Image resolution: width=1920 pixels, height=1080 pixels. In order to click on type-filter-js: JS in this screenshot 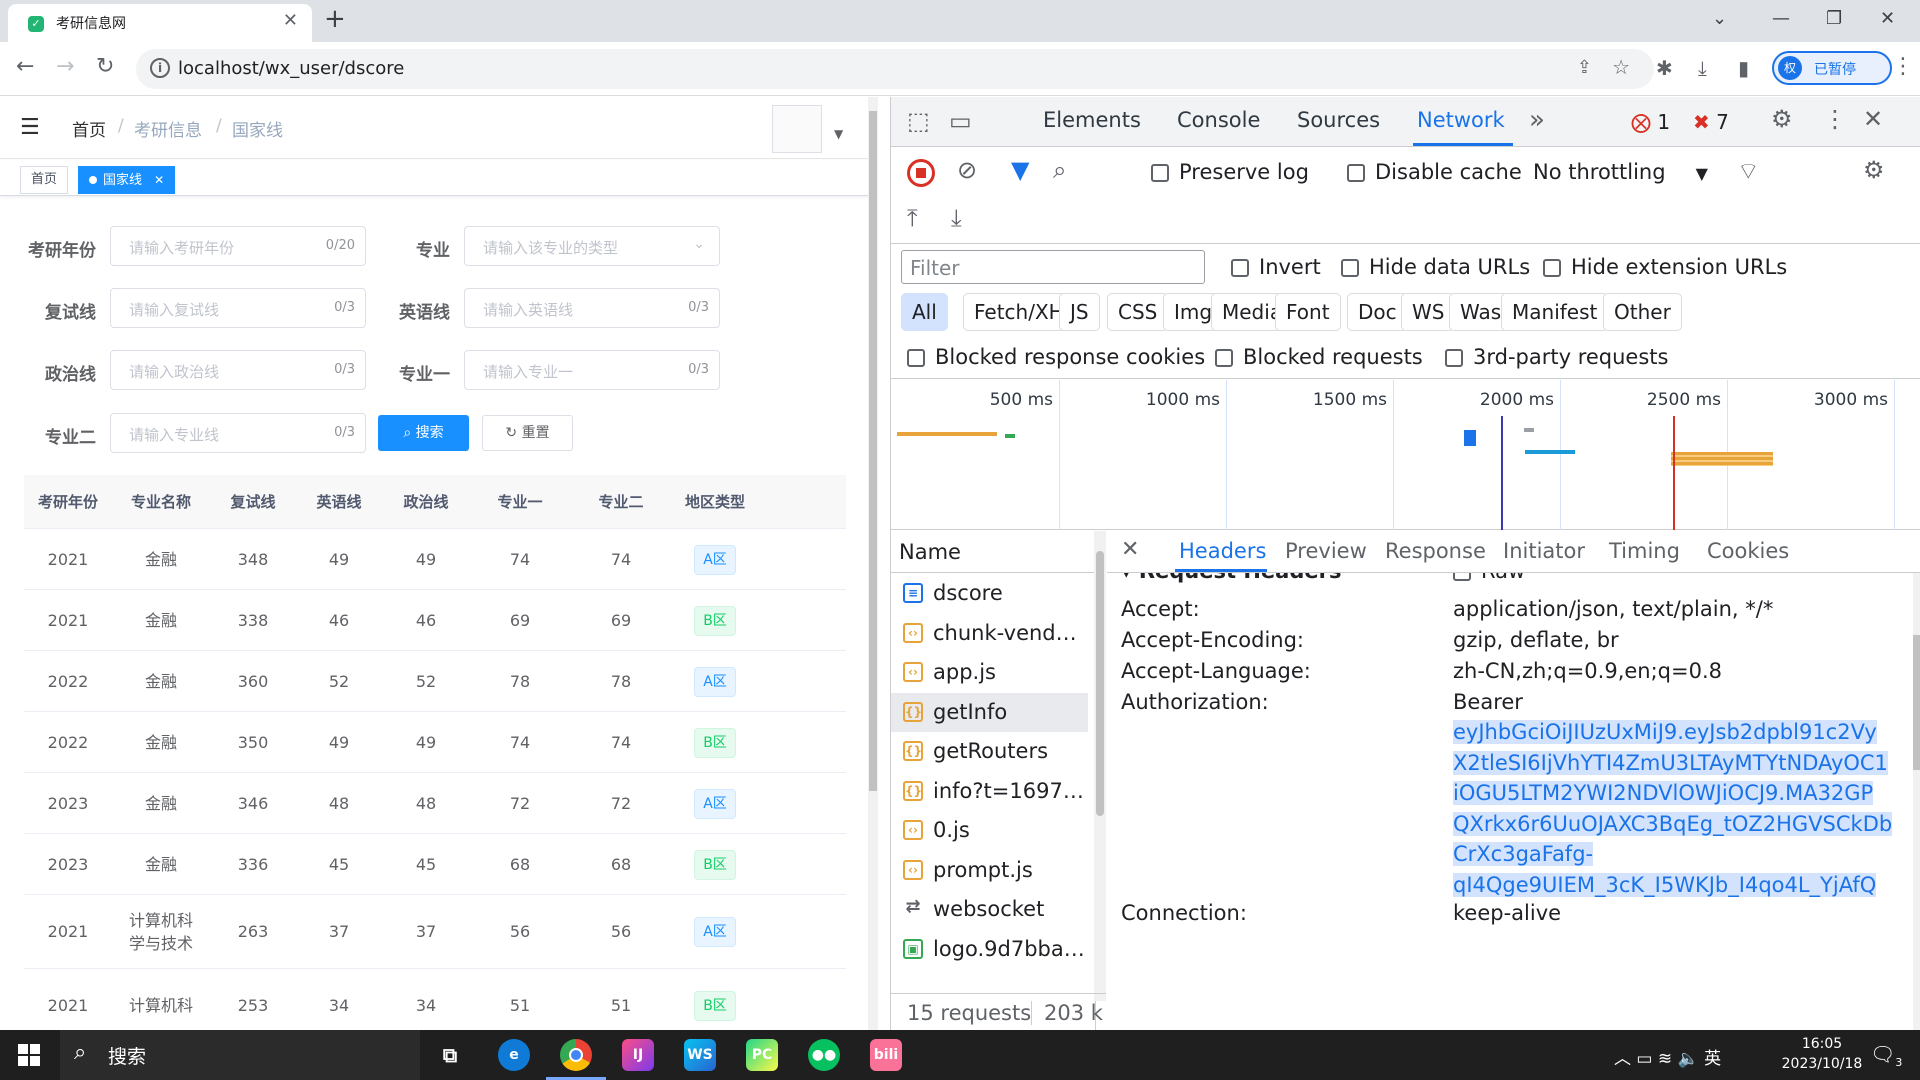, I will do `click(1079, 312)`.